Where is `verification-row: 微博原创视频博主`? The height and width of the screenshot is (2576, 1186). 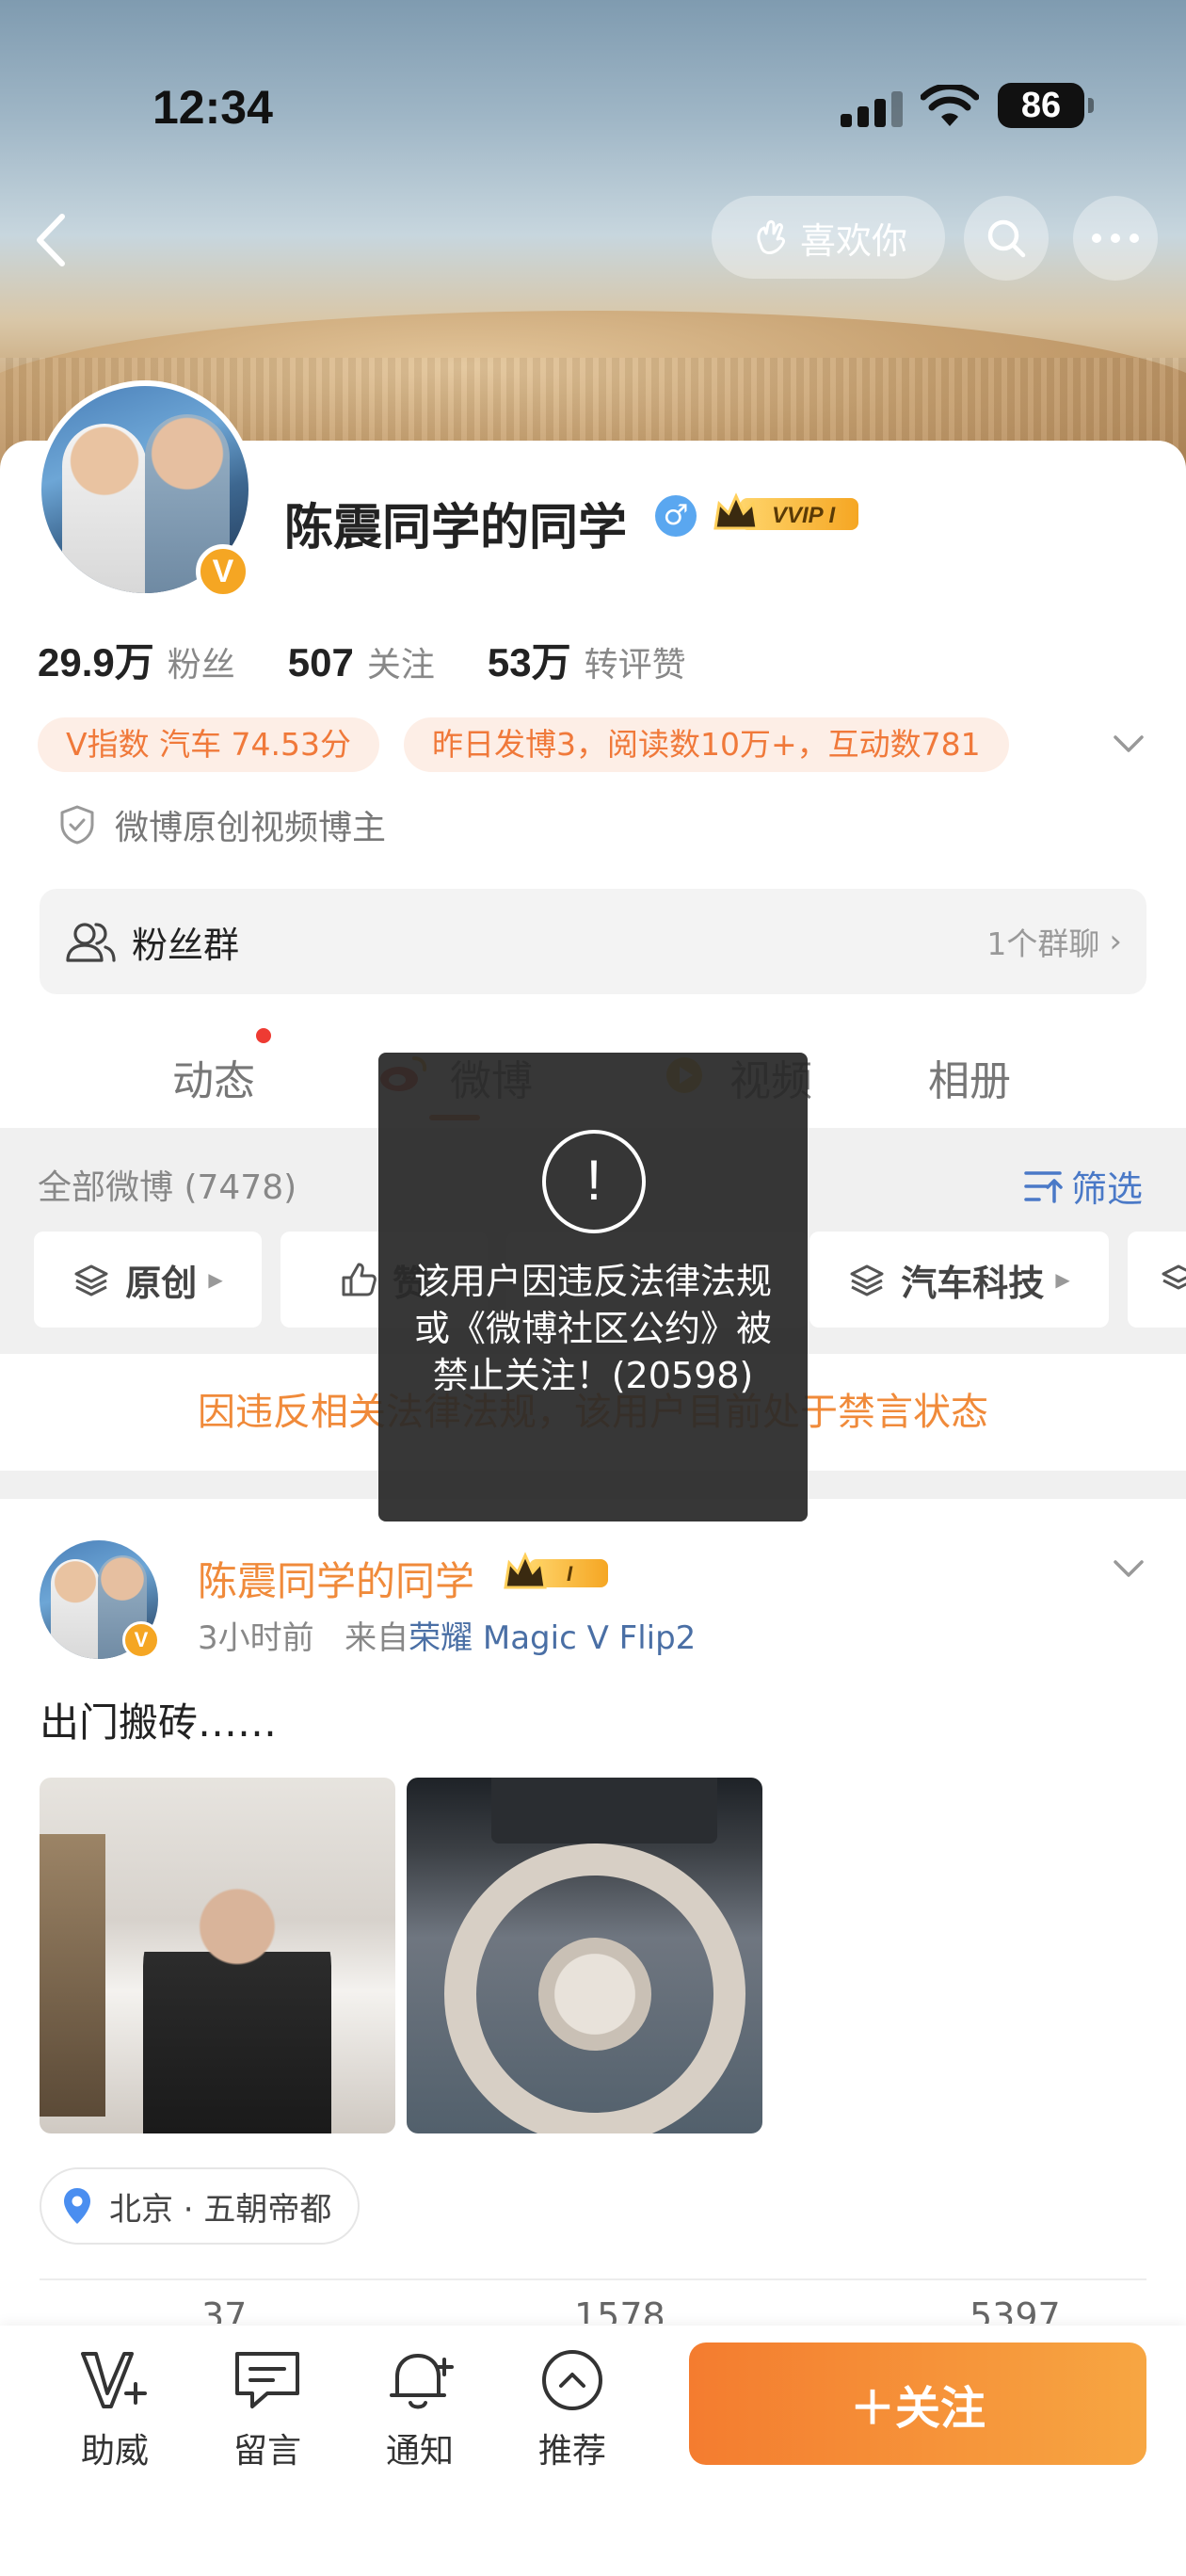 verification-row: 微博原创视频博主 is located at coordinates (222, 824).